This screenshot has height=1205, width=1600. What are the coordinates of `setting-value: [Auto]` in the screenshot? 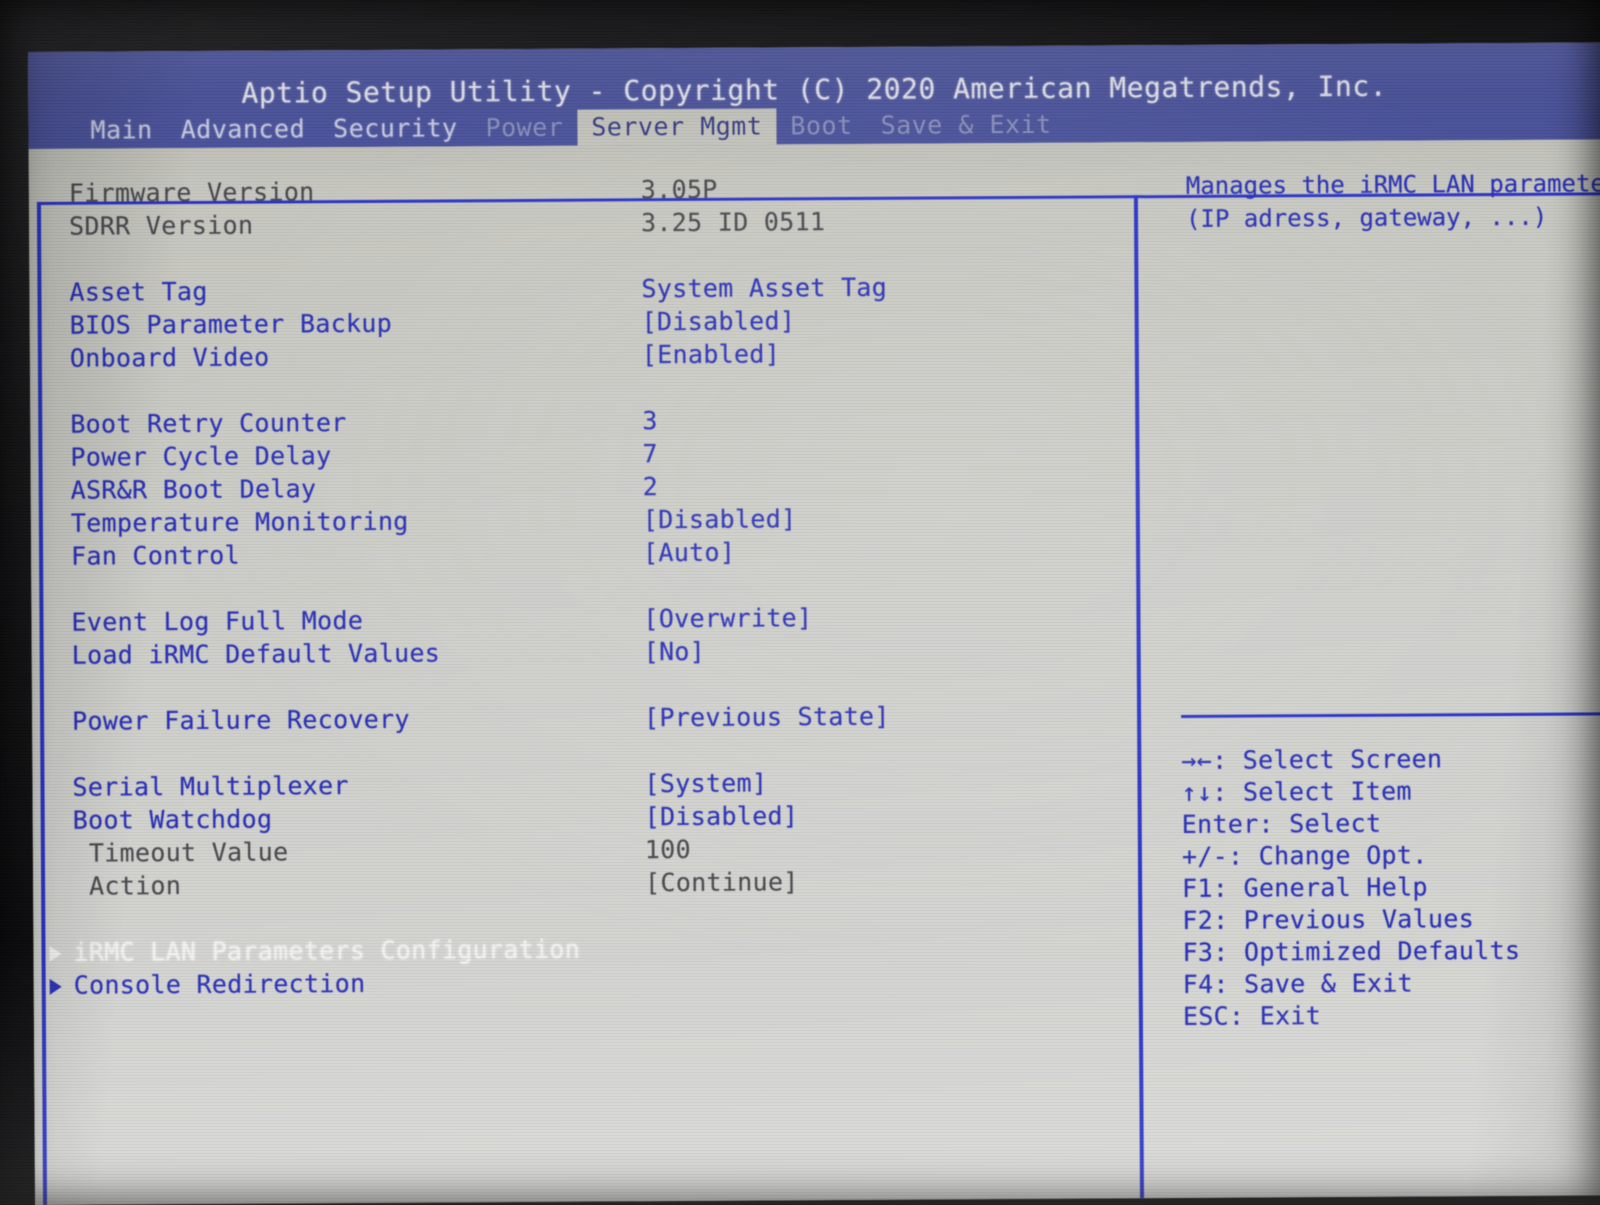 It's located at (689, 553).